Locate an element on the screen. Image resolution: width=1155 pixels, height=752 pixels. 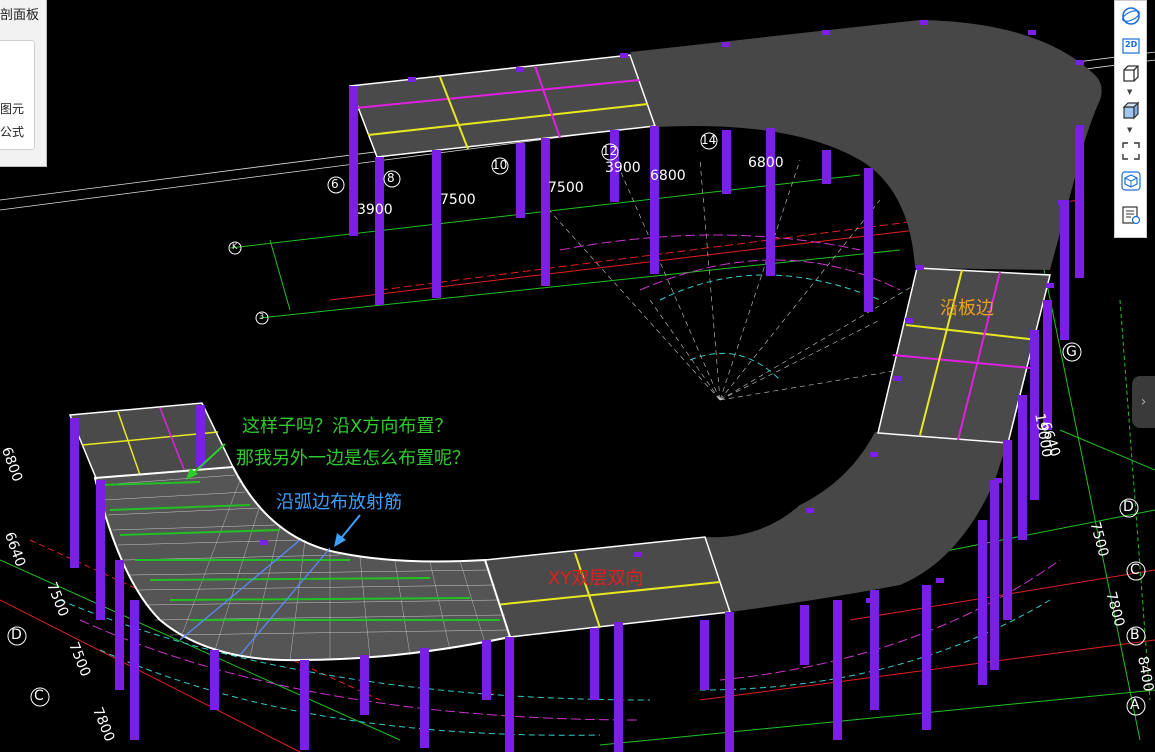
axis-number-8: 8 is located at coordinates (391, 178).